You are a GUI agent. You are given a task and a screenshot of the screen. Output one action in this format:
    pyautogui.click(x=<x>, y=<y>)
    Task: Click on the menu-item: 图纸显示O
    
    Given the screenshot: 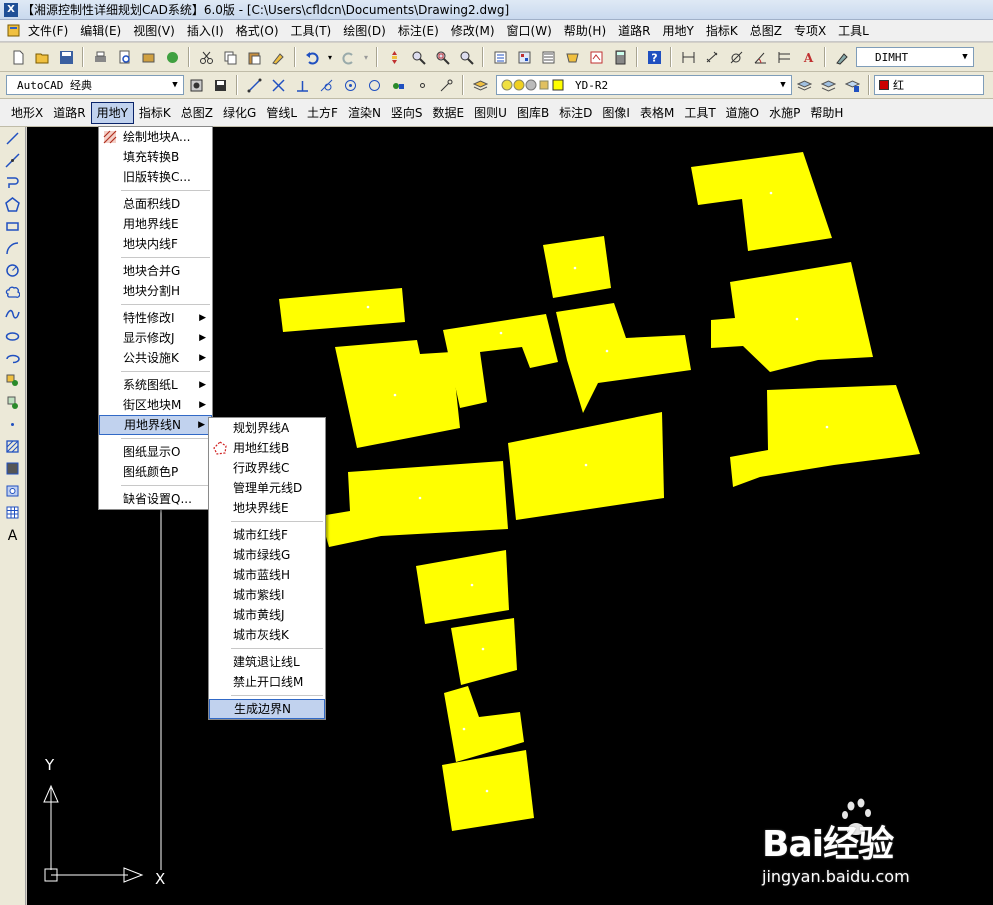 What is the action you would take?
    pyautogui.click(x=155, y=452)
    